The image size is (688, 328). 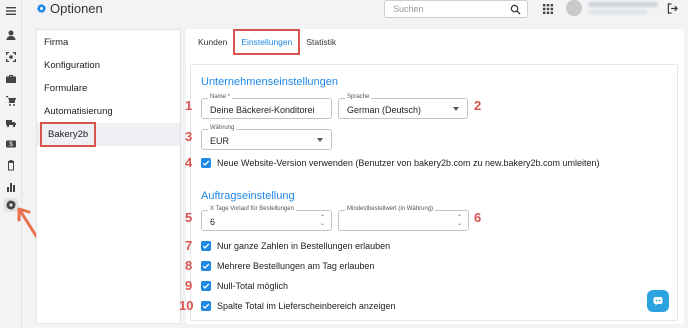 I want to click on section-title-company: Unternehmenseinstellungen, so click(x=269, y=82).